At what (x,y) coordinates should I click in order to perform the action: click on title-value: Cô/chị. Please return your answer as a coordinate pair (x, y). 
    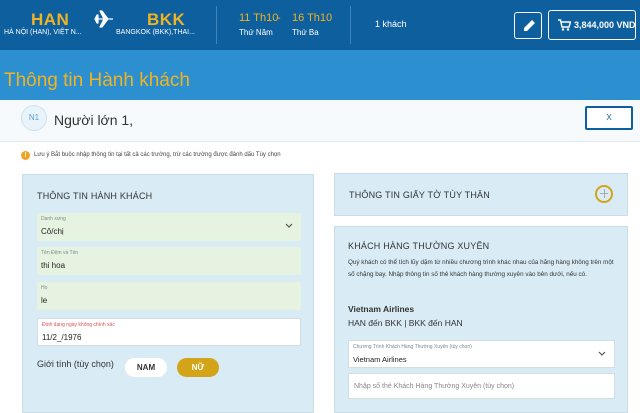
    Looking at the image, I should click on (52, 231).